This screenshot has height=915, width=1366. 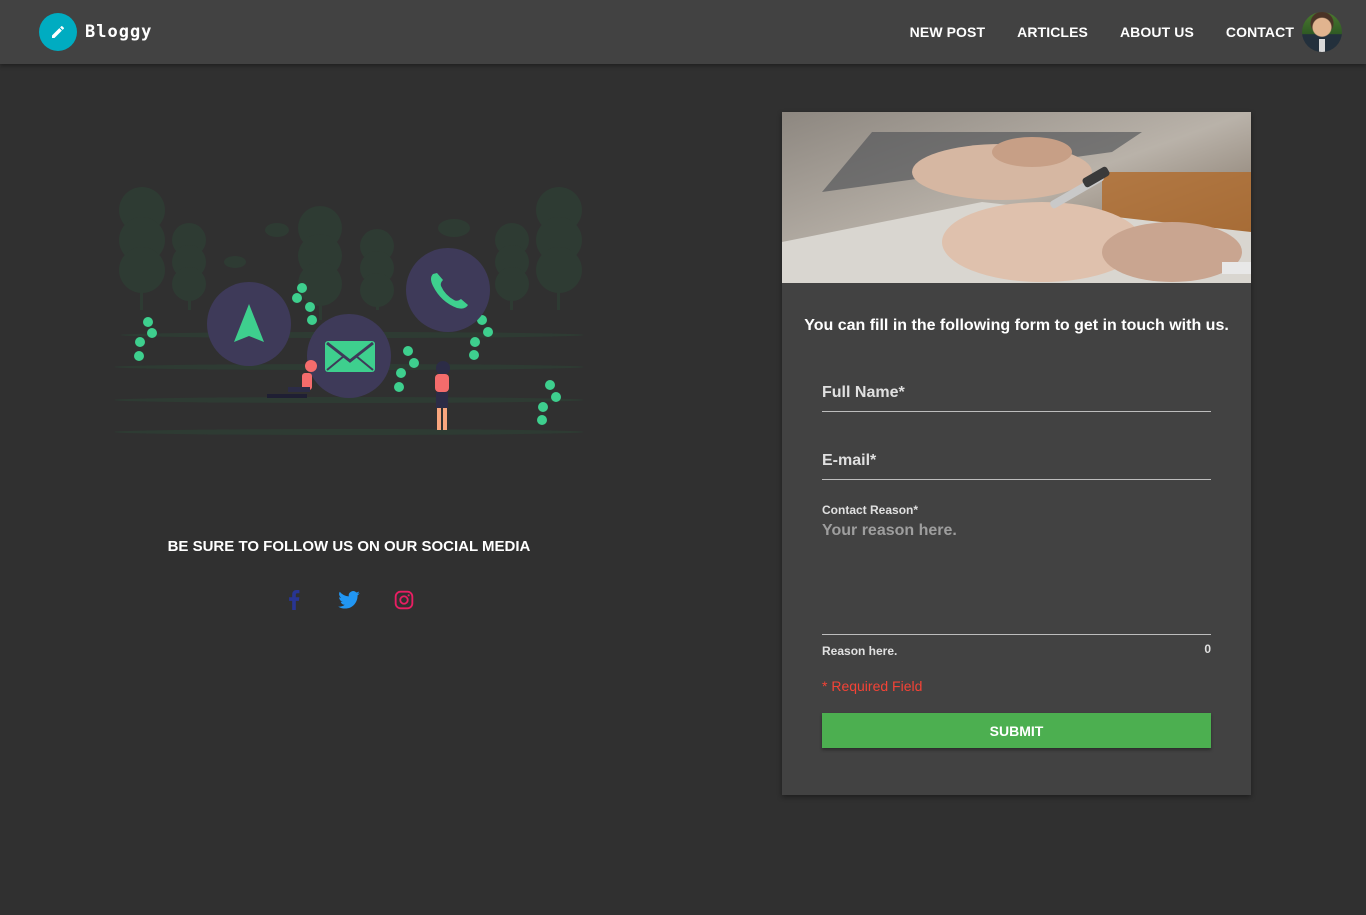 What do you see at coordinates (863, 392) in the screenshot?
I see `full-name-label: Full Name*` at bounding box center [863, 392].